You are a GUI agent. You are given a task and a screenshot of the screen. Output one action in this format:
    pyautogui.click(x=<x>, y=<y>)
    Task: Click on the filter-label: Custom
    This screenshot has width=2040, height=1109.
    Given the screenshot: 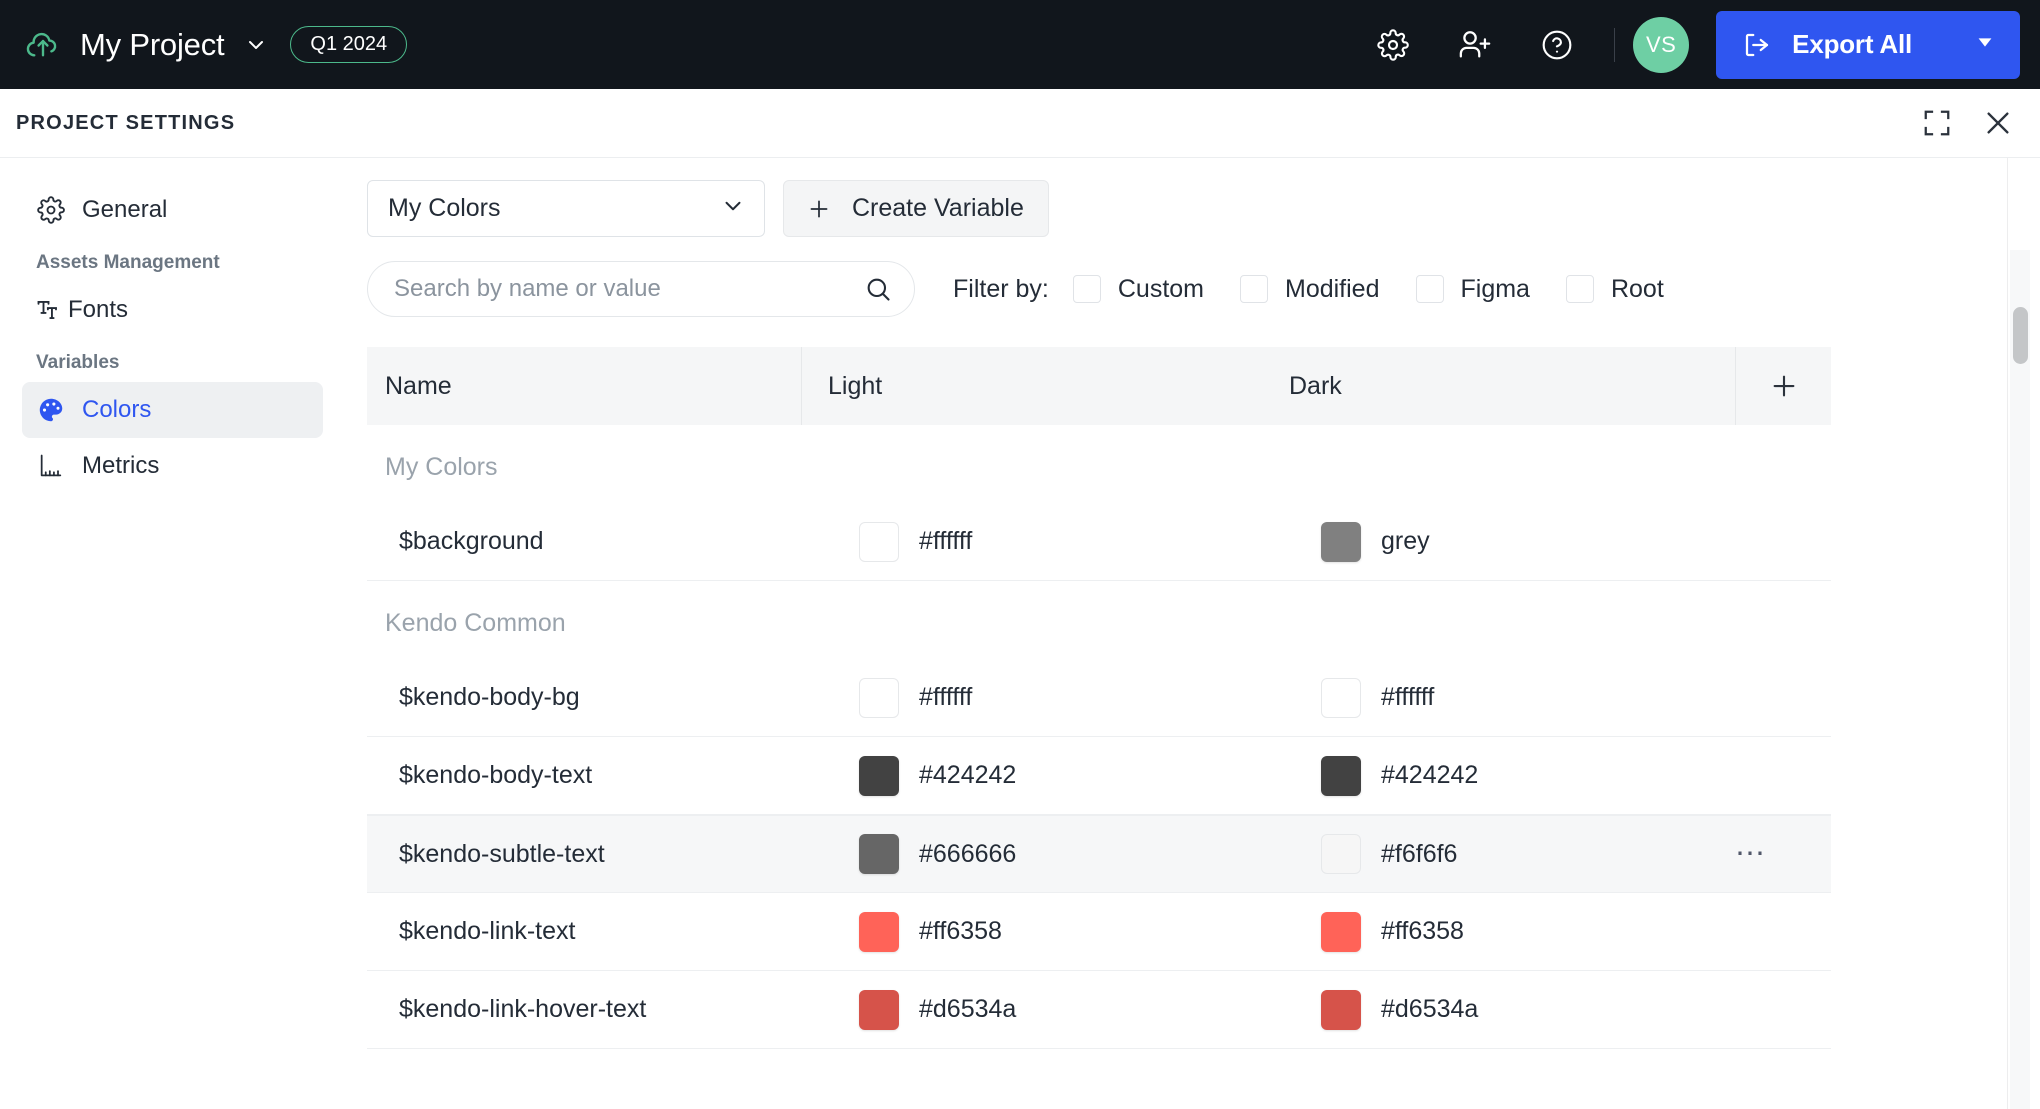 What is the action you would take?
    pyautogui.click(x=1160, y=288)
    